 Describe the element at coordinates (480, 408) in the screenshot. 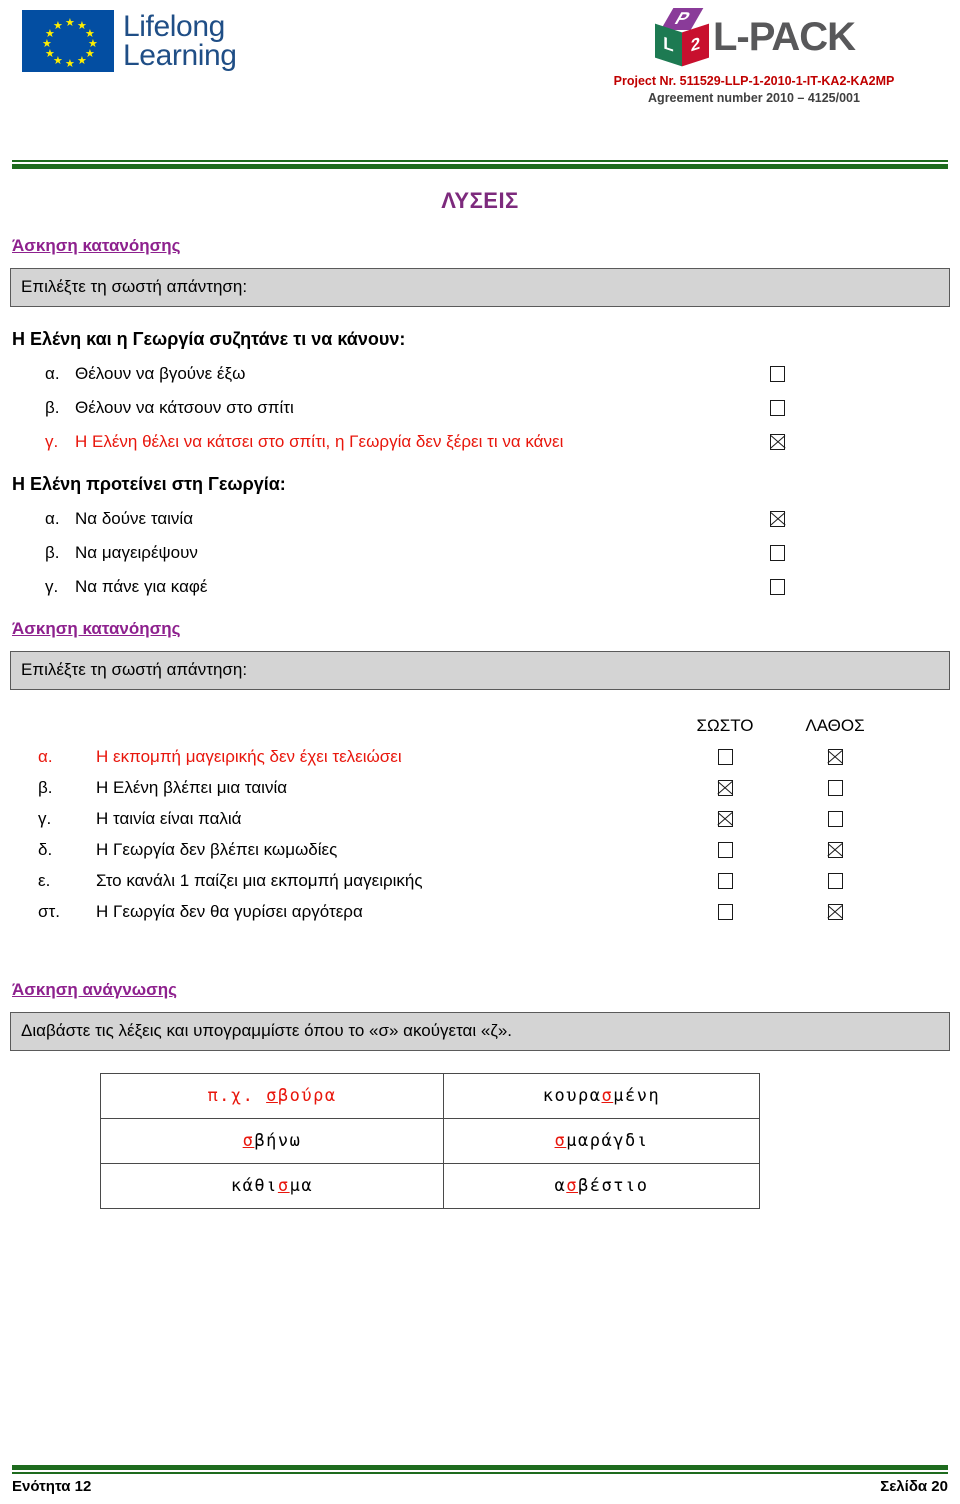

I see `option-row: β. Θέλουν να κάτσουν στο σπίτι` at that location.